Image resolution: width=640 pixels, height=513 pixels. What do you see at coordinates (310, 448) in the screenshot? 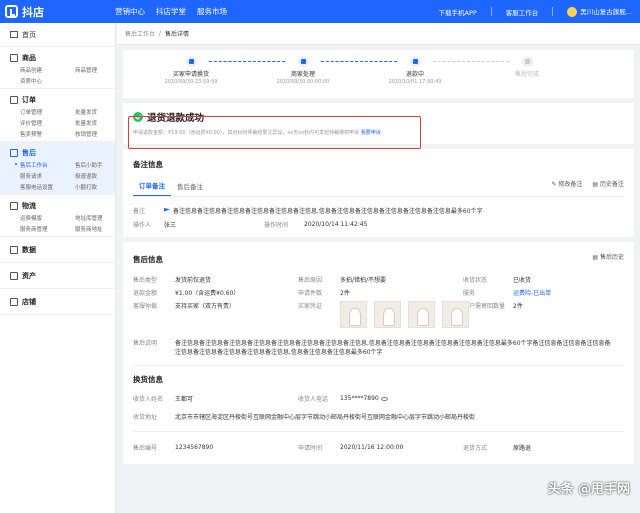
I see `apply-time-label: 申请时间` at bounding box center [310, 448].